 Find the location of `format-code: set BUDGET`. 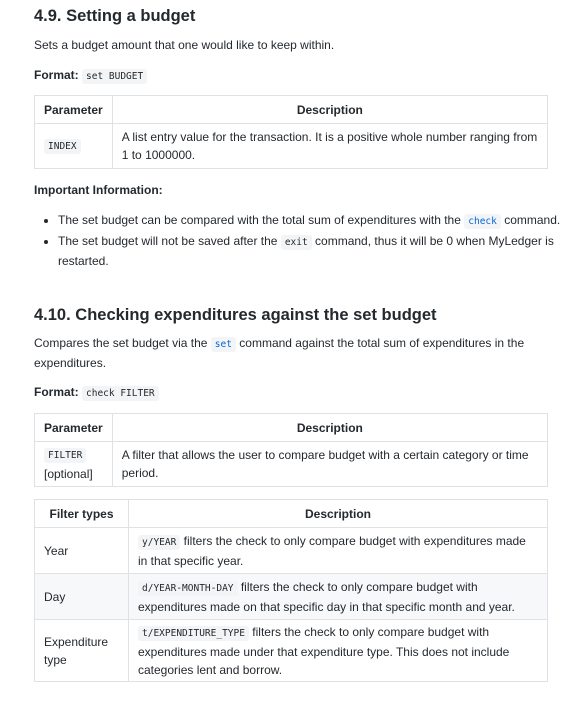

format-code: set BUDGET is located at coordinates (115, 76).